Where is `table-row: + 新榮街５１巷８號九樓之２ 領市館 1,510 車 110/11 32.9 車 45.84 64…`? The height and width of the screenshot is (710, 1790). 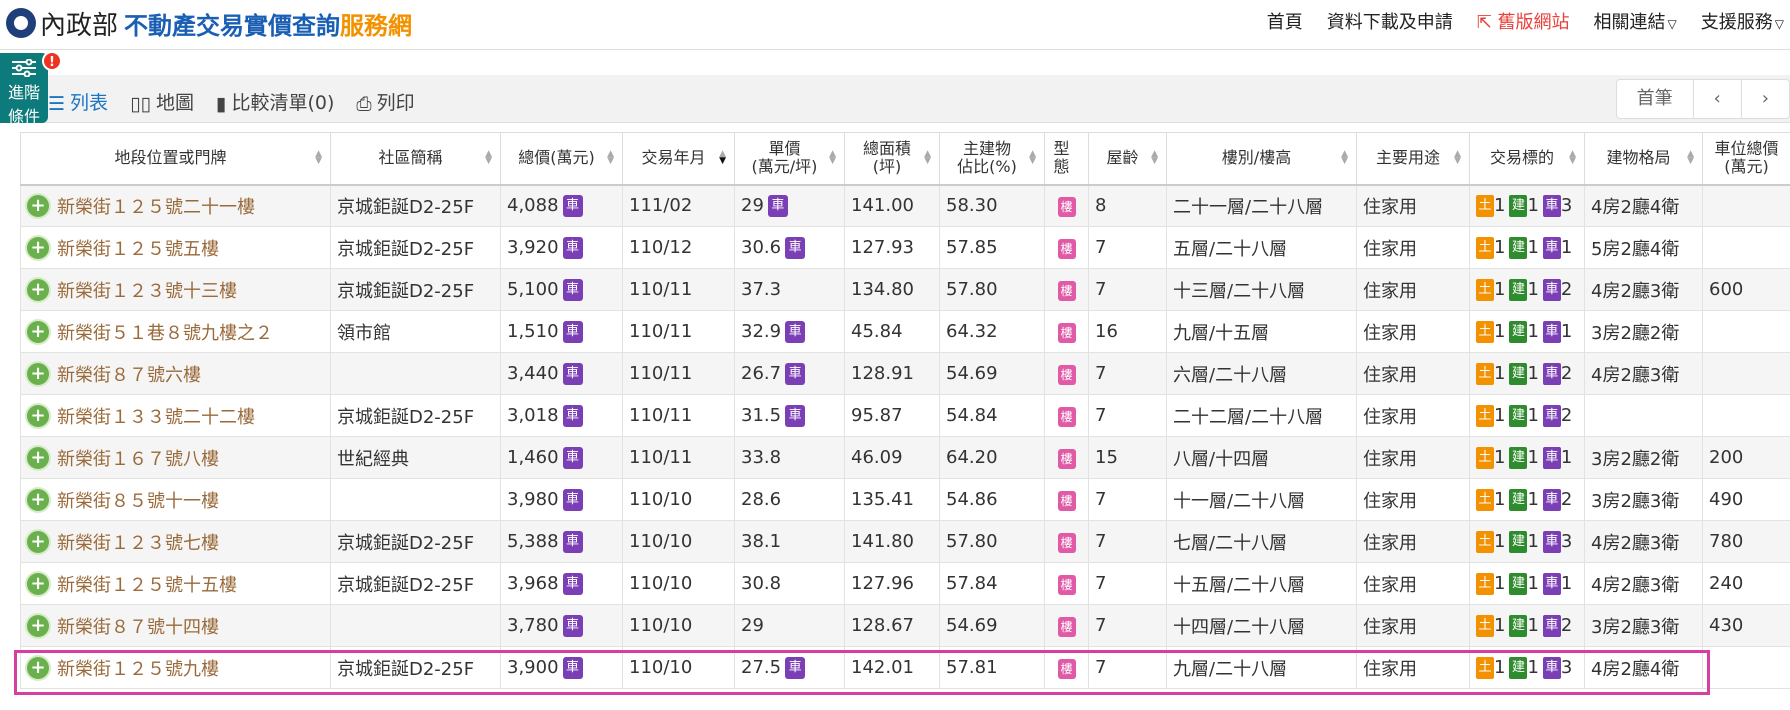 table-row: + 新榮街５１巷８號九樓之２ 領市館 1,510 車 110/11 32.9 車 45.84 64… is located at coordinates (905, 331).